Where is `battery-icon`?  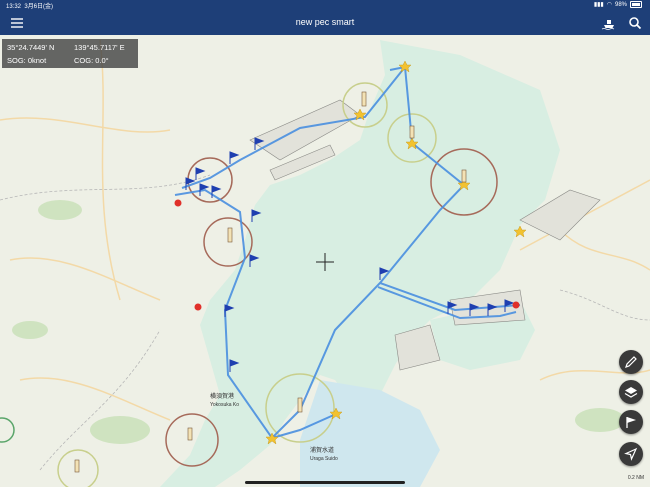 battery-icon is located at coordinates (636, 4).